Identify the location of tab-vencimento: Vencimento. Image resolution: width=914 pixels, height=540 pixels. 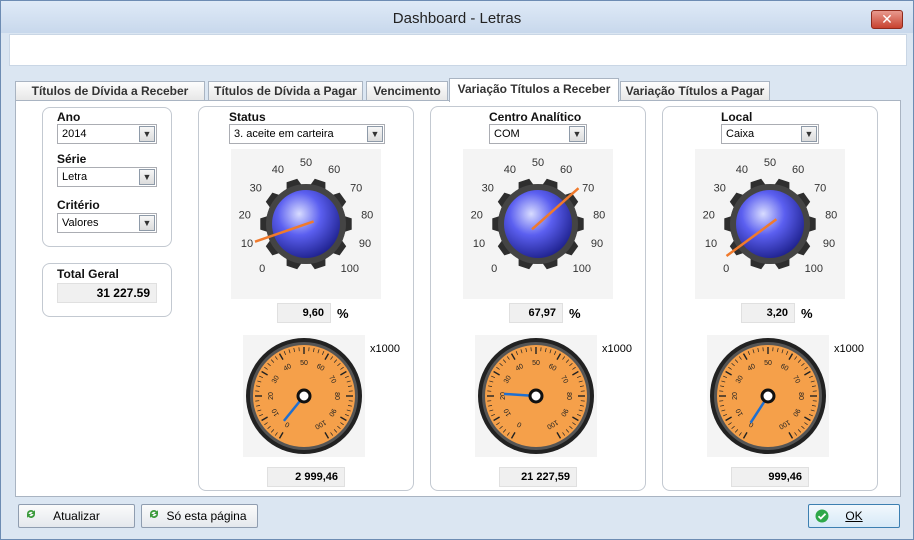
(407, 91).